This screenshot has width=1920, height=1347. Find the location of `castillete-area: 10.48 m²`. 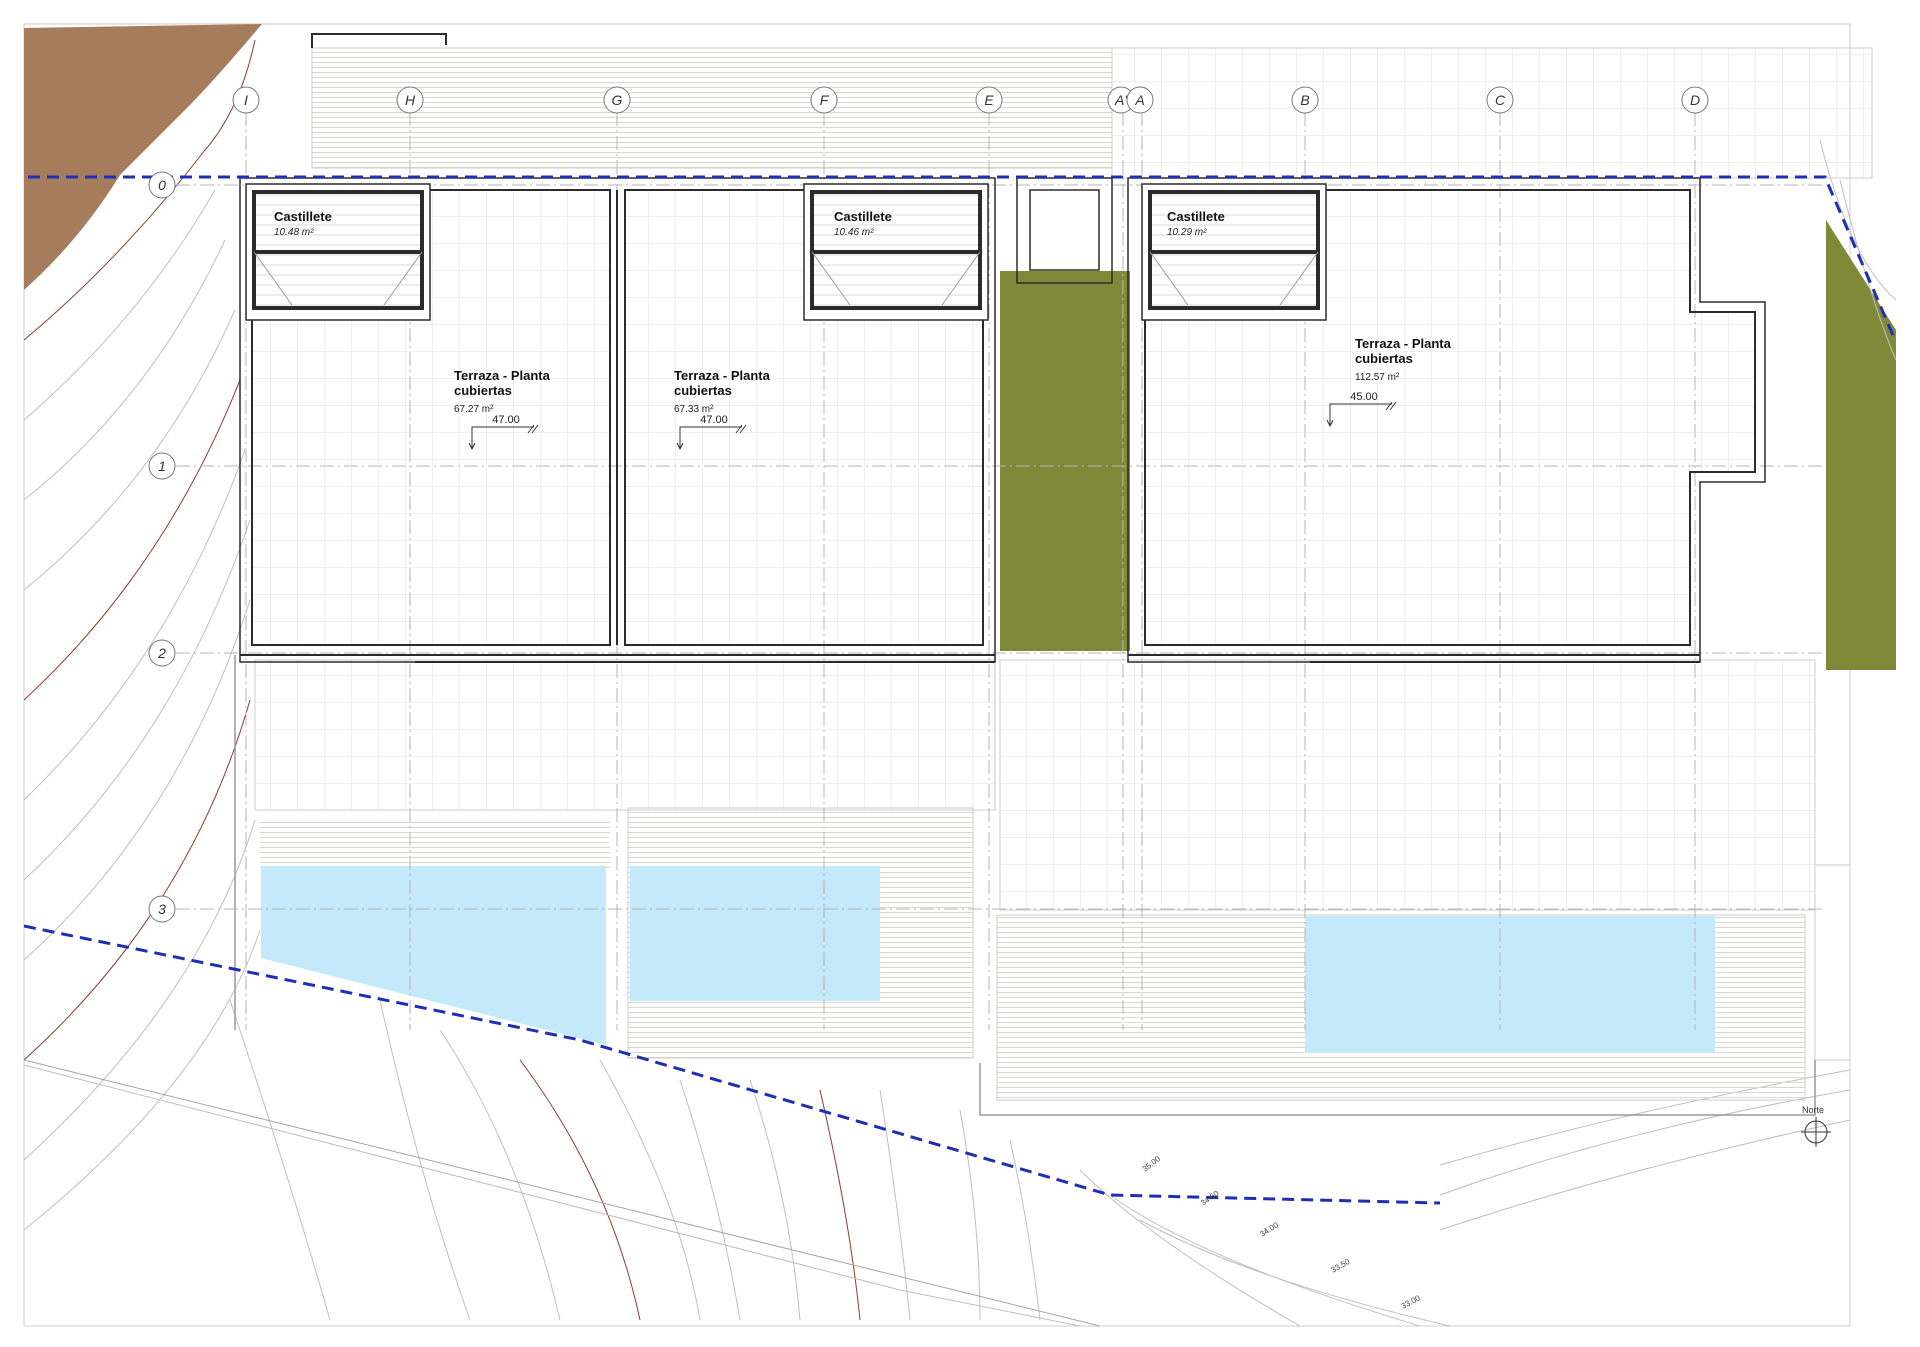

castillete-area: 10.48 m² is located at coordinates (294, 232).